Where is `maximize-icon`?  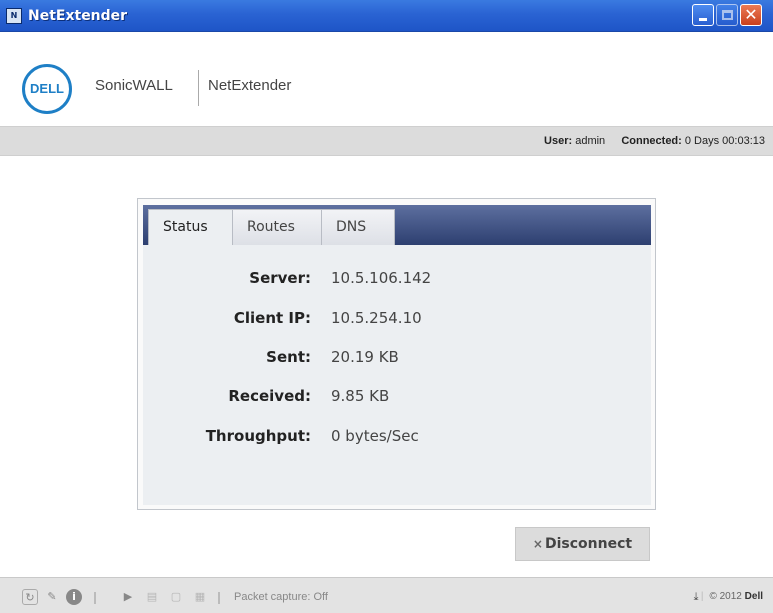
maximize-icon is located at coordinates (727, 15).